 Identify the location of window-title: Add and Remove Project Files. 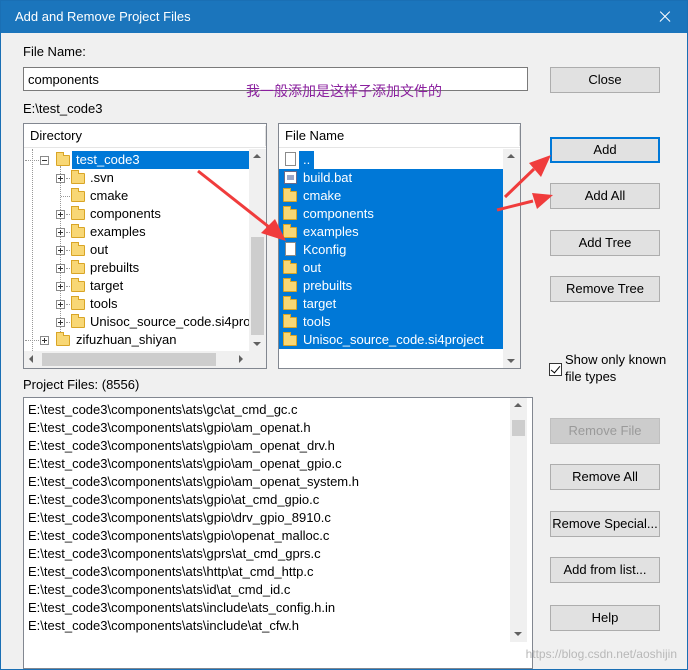
(103, 16).